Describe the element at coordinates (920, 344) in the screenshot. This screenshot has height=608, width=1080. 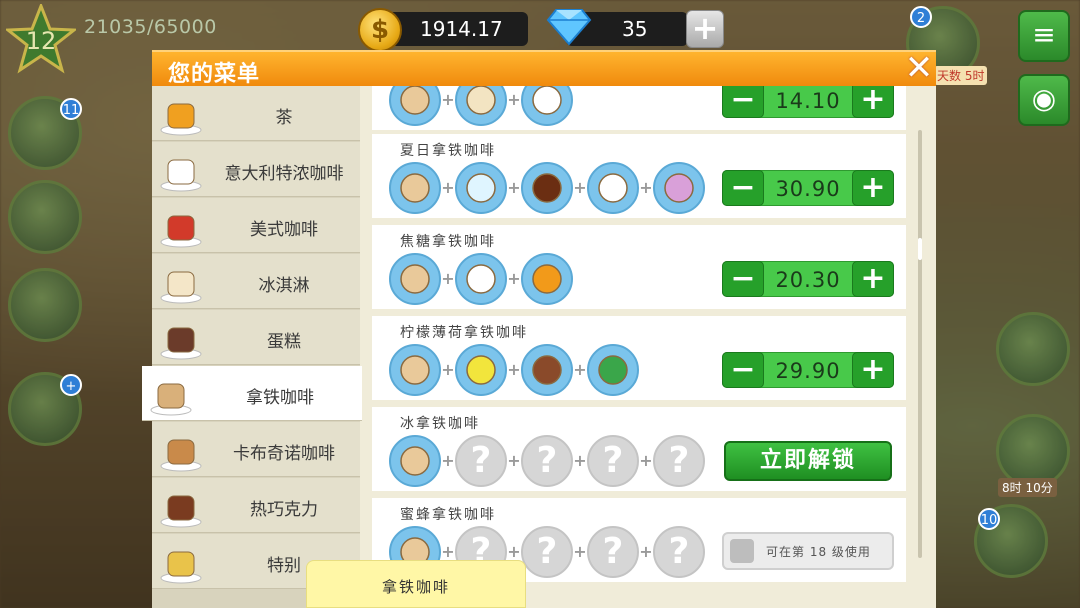
I see `scrollbar-track` at that location.